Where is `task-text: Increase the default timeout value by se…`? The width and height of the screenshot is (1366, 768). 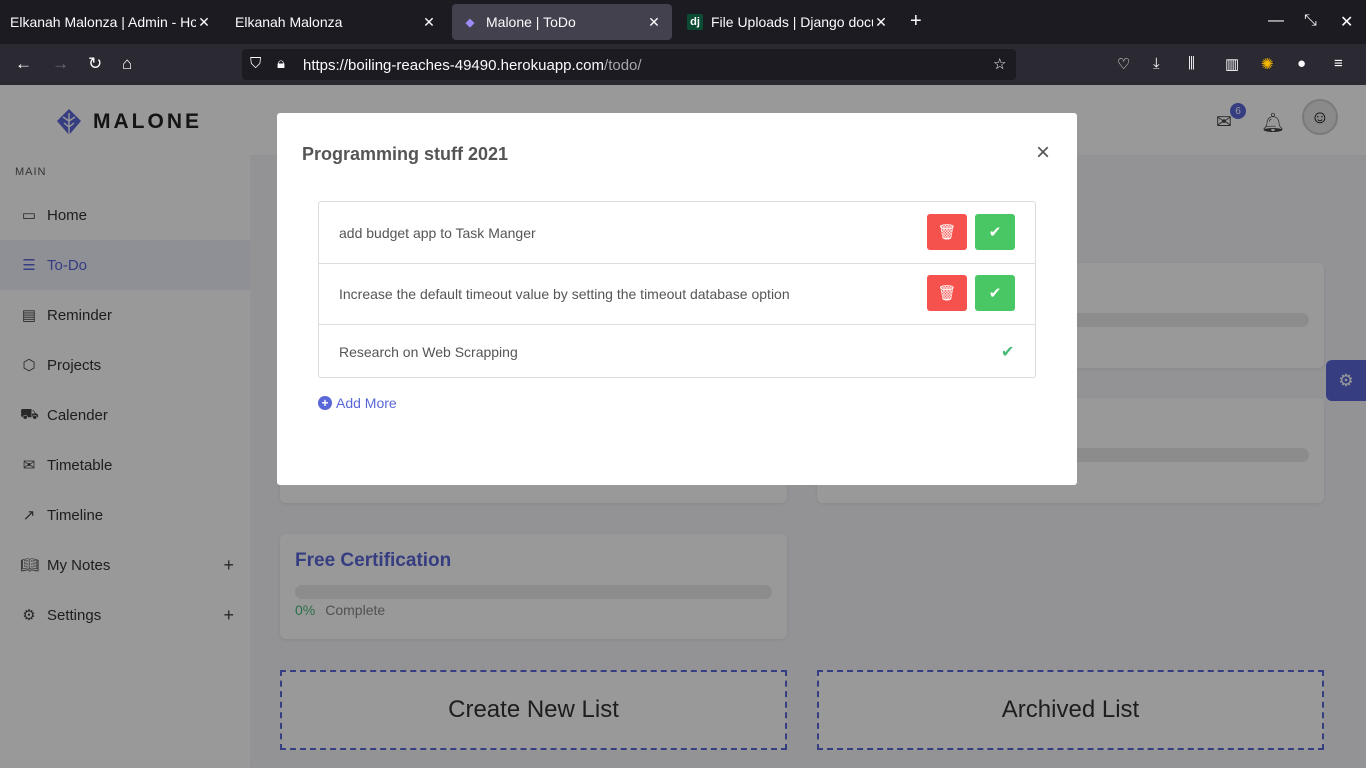 task-text: Increase the default timeout value by se… is located at coordinates (564, 294).